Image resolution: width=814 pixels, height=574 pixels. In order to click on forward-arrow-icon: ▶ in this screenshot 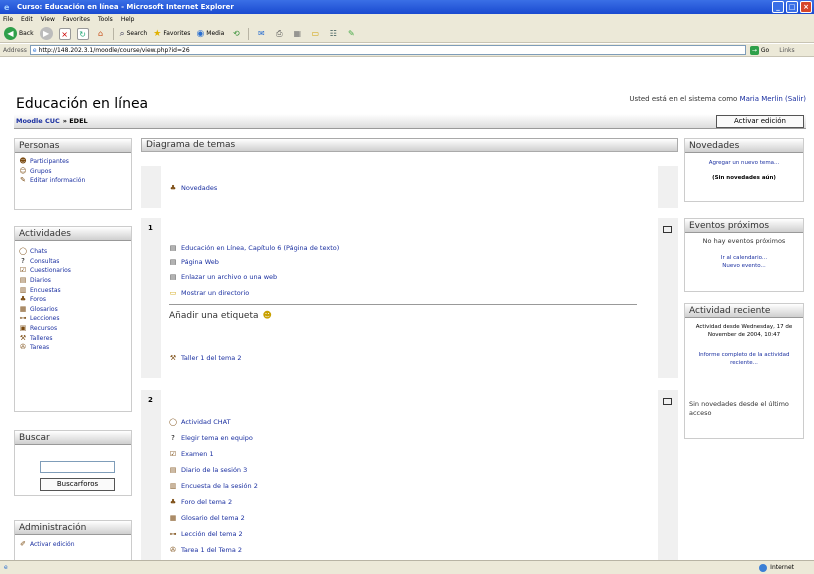, I will do `click(46, 33)`.